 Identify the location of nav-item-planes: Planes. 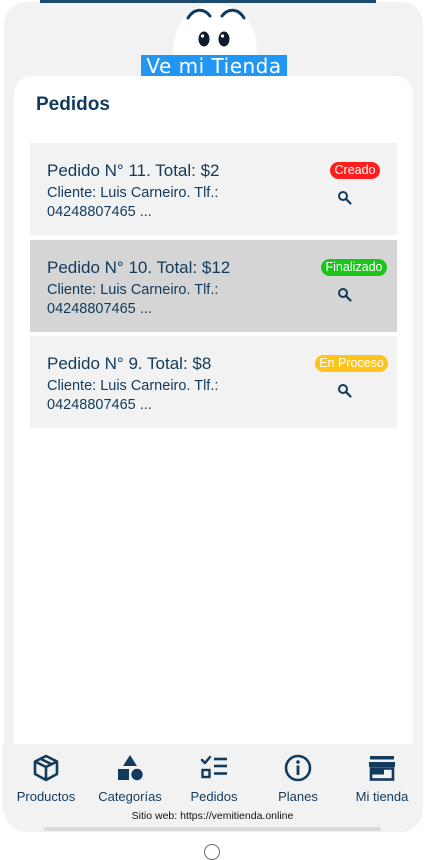
(298, 774).